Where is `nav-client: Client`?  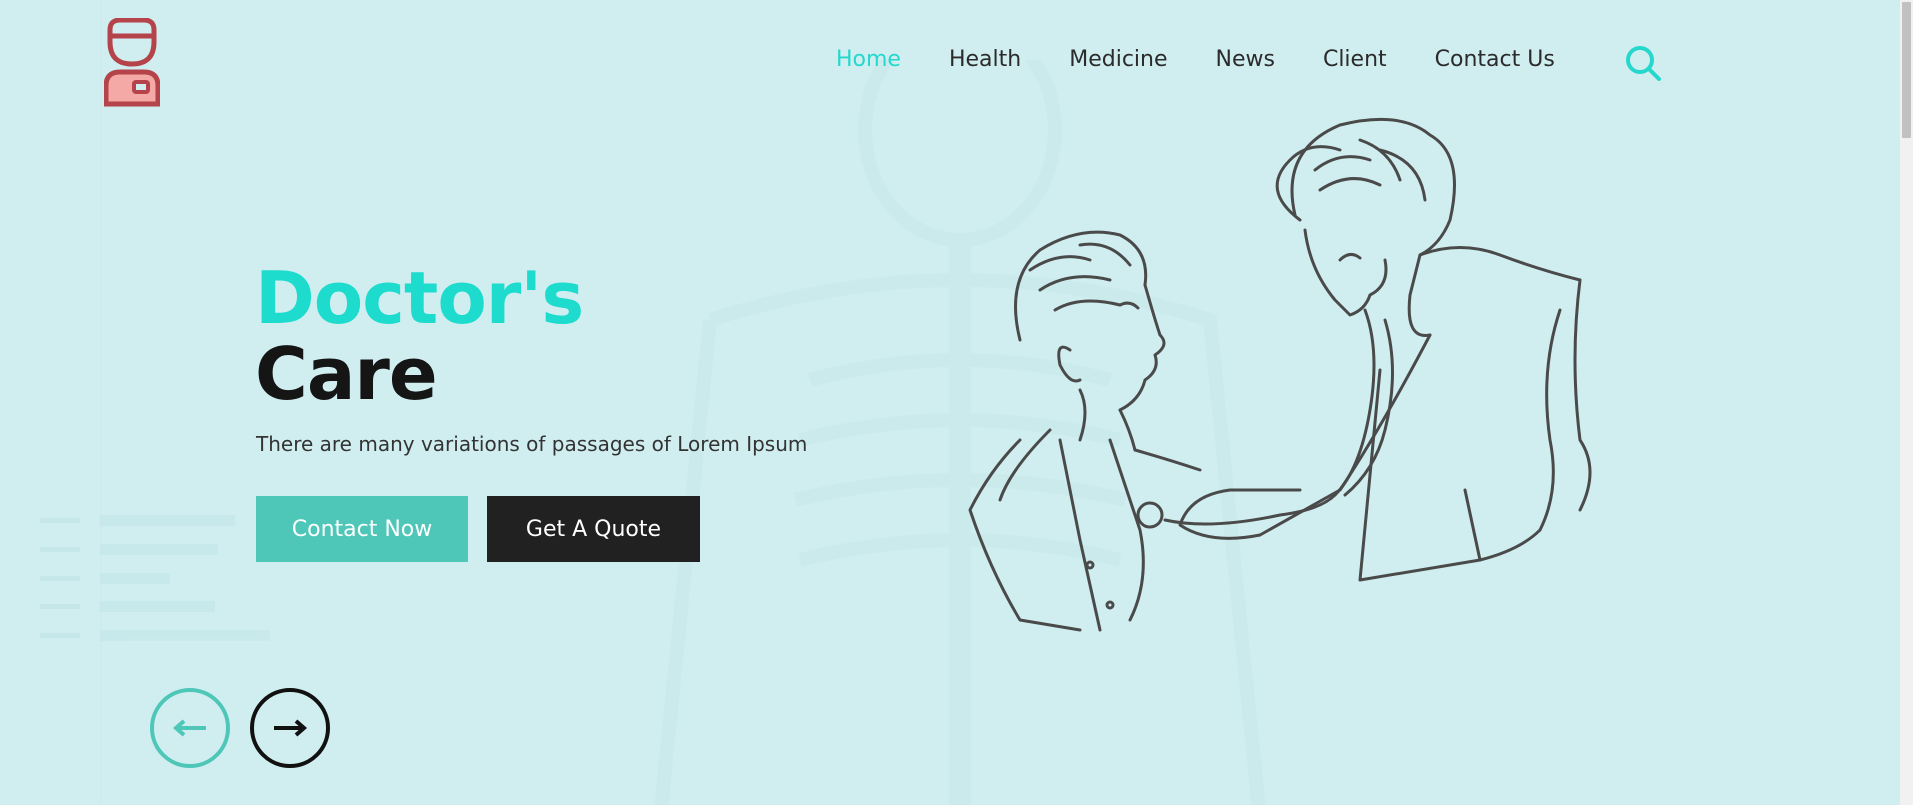
nav-client: Client is located at coordinates (1355, 59).